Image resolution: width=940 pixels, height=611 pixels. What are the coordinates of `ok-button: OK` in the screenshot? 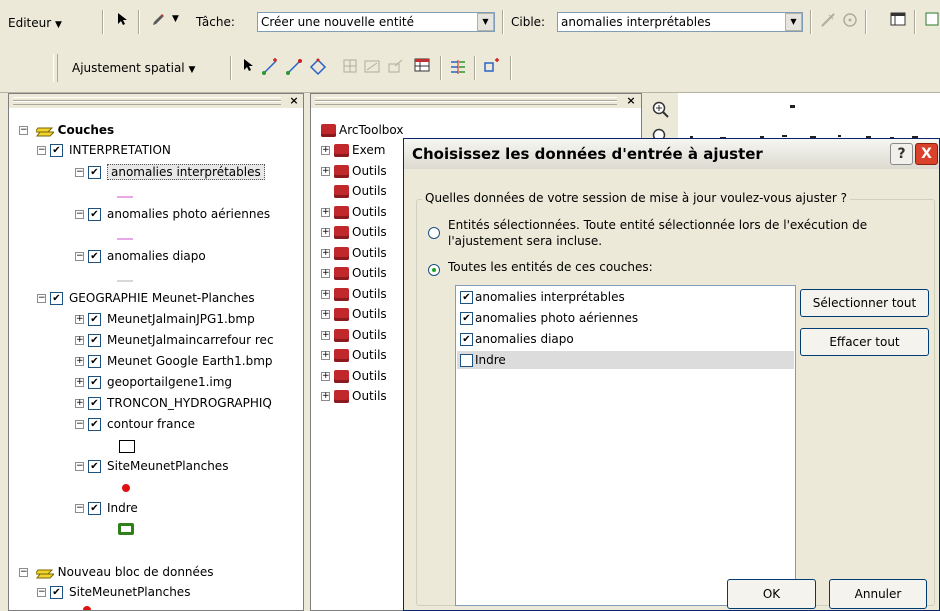 It's located at (771, 594).